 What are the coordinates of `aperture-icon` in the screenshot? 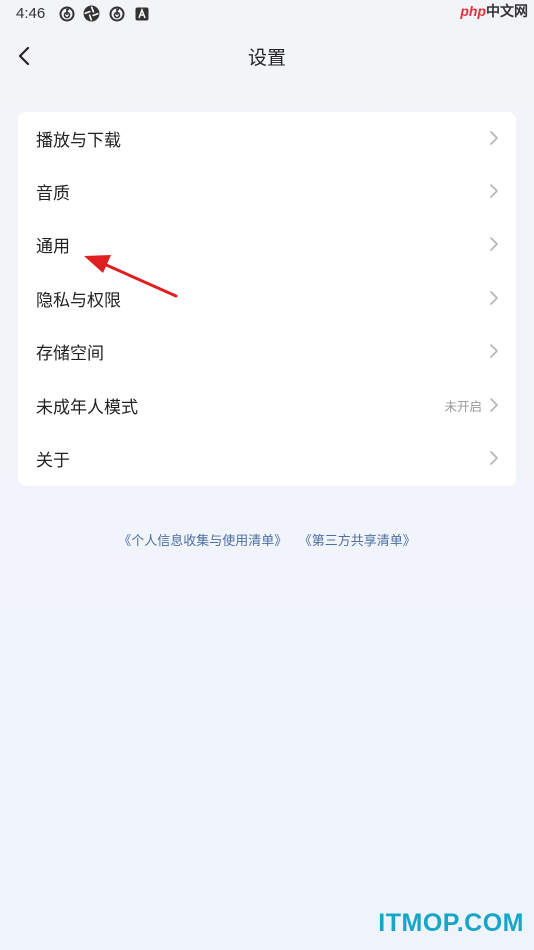 It's located at (91, 13).